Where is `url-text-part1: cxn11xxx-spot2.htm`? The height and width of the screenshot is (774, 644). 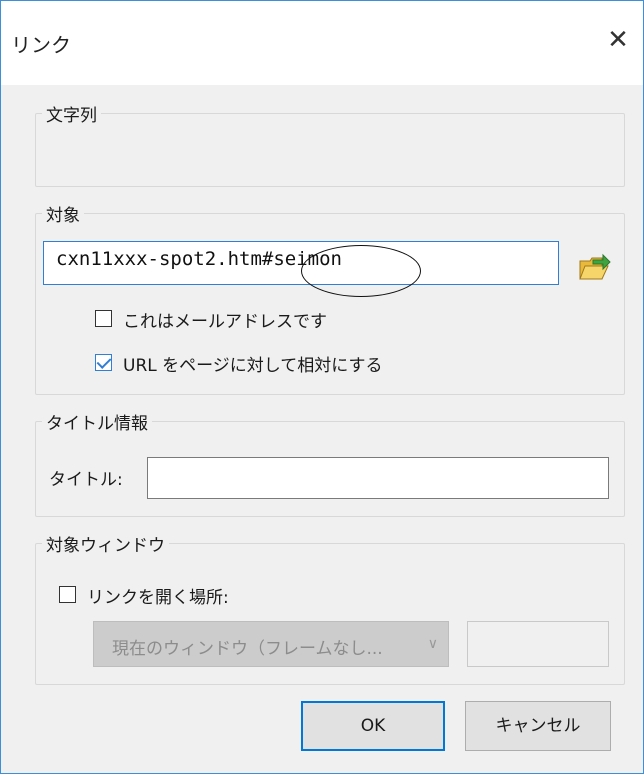
url-text-part1: cxn11xxx-spot2.htm is located at coordinates (159, 259).